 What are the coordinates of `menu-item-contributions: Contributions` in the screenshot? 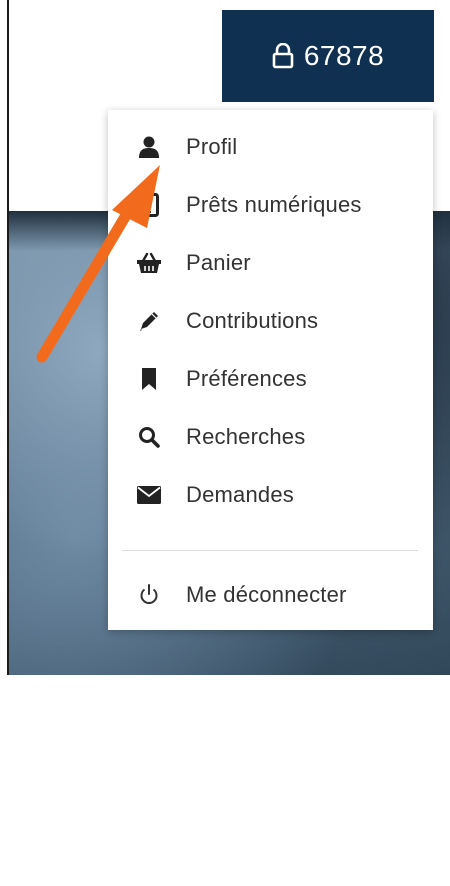 It's located at (270, 321).